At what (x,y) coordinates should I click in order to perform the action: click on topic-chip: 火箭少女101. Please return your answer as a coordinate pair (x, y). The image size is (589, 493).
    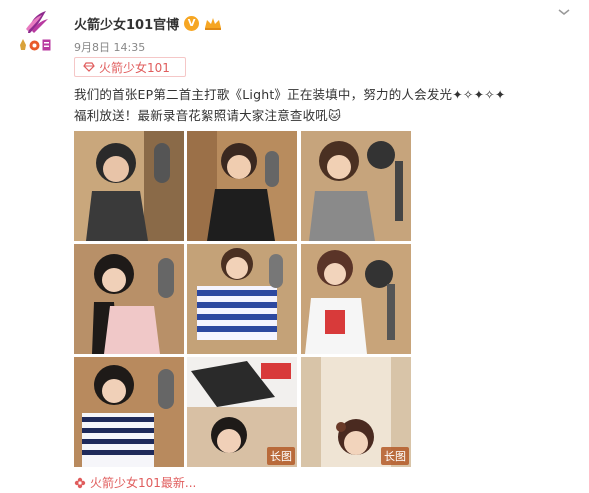
    Looking at the image, I should click on (130, 67).